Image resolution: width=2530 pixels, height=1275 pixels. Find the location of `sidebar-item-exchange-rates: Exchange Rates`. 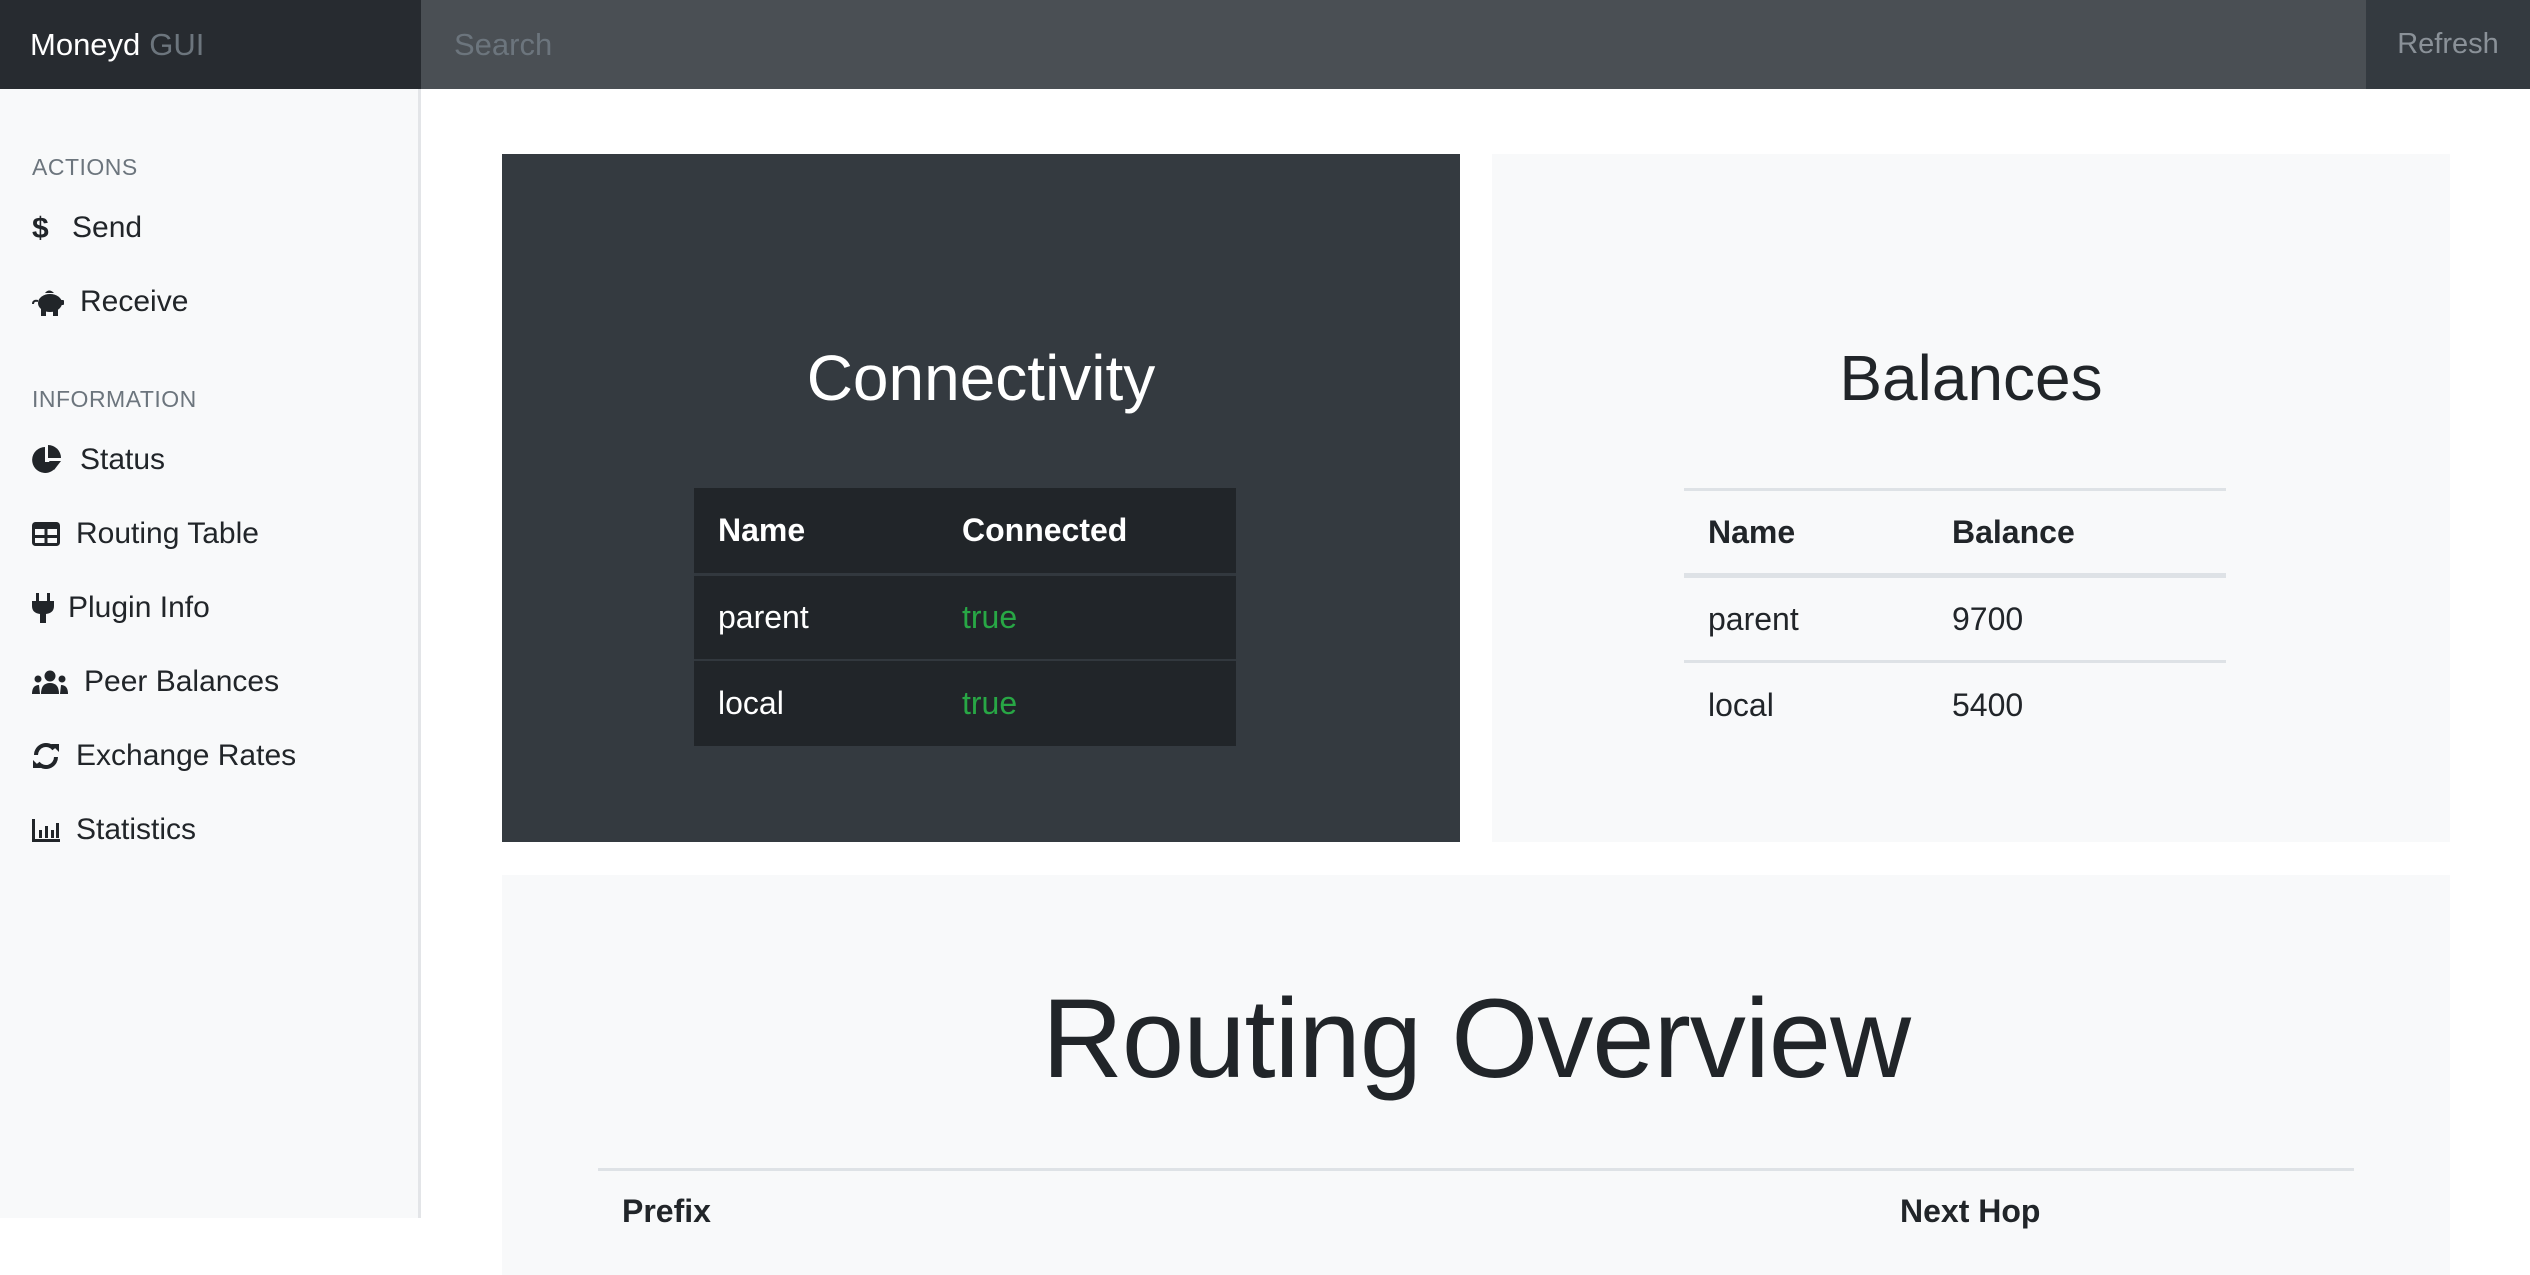

sidebar-item-exchange-rates: Exchange Rates is located at coordinates (164, 756).